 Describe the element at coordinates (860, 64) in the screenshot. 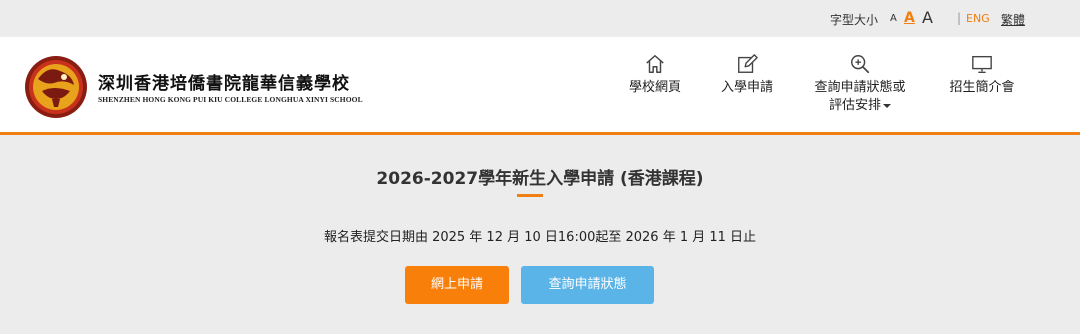

I see `search-plus-icon` at that location.